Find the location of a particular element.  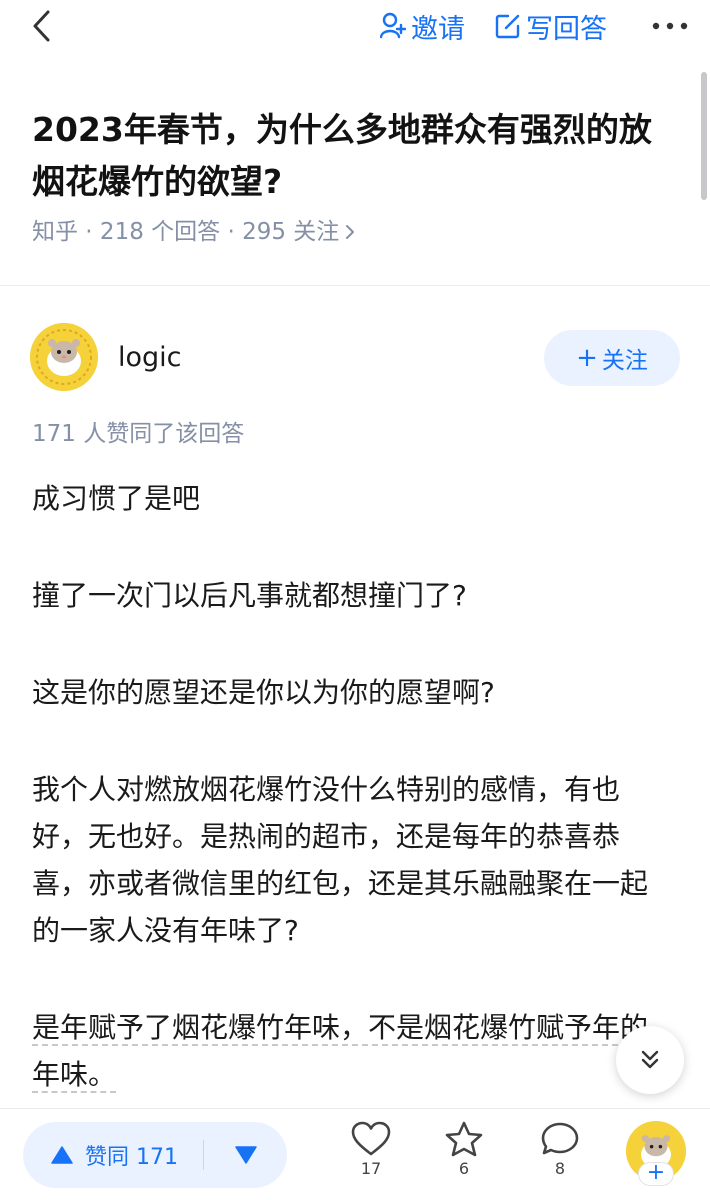

vote-down-button is located at coordinates (245, 1155).